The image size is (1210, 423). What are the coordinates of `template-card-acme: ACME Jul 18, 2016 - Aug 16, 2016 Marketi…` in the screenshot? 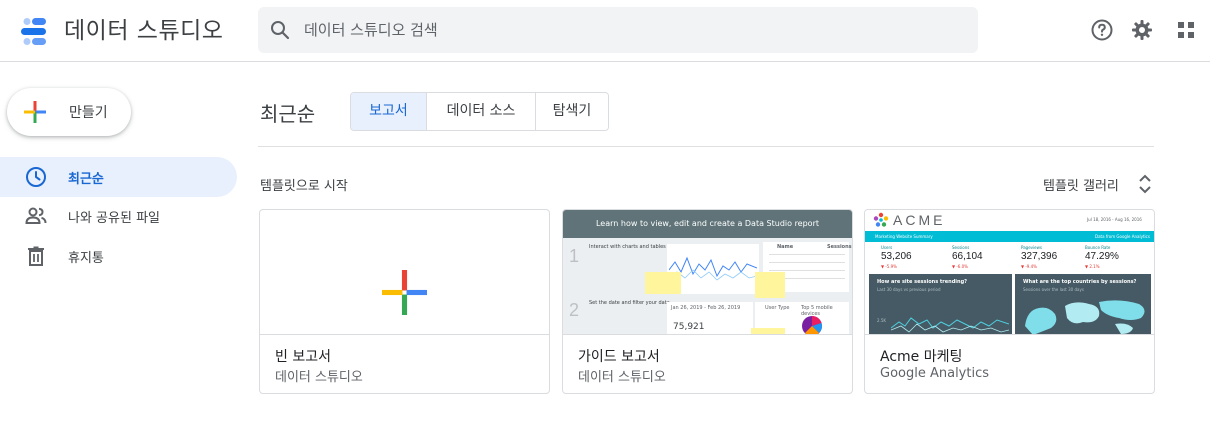 It's located at (1009, 301).